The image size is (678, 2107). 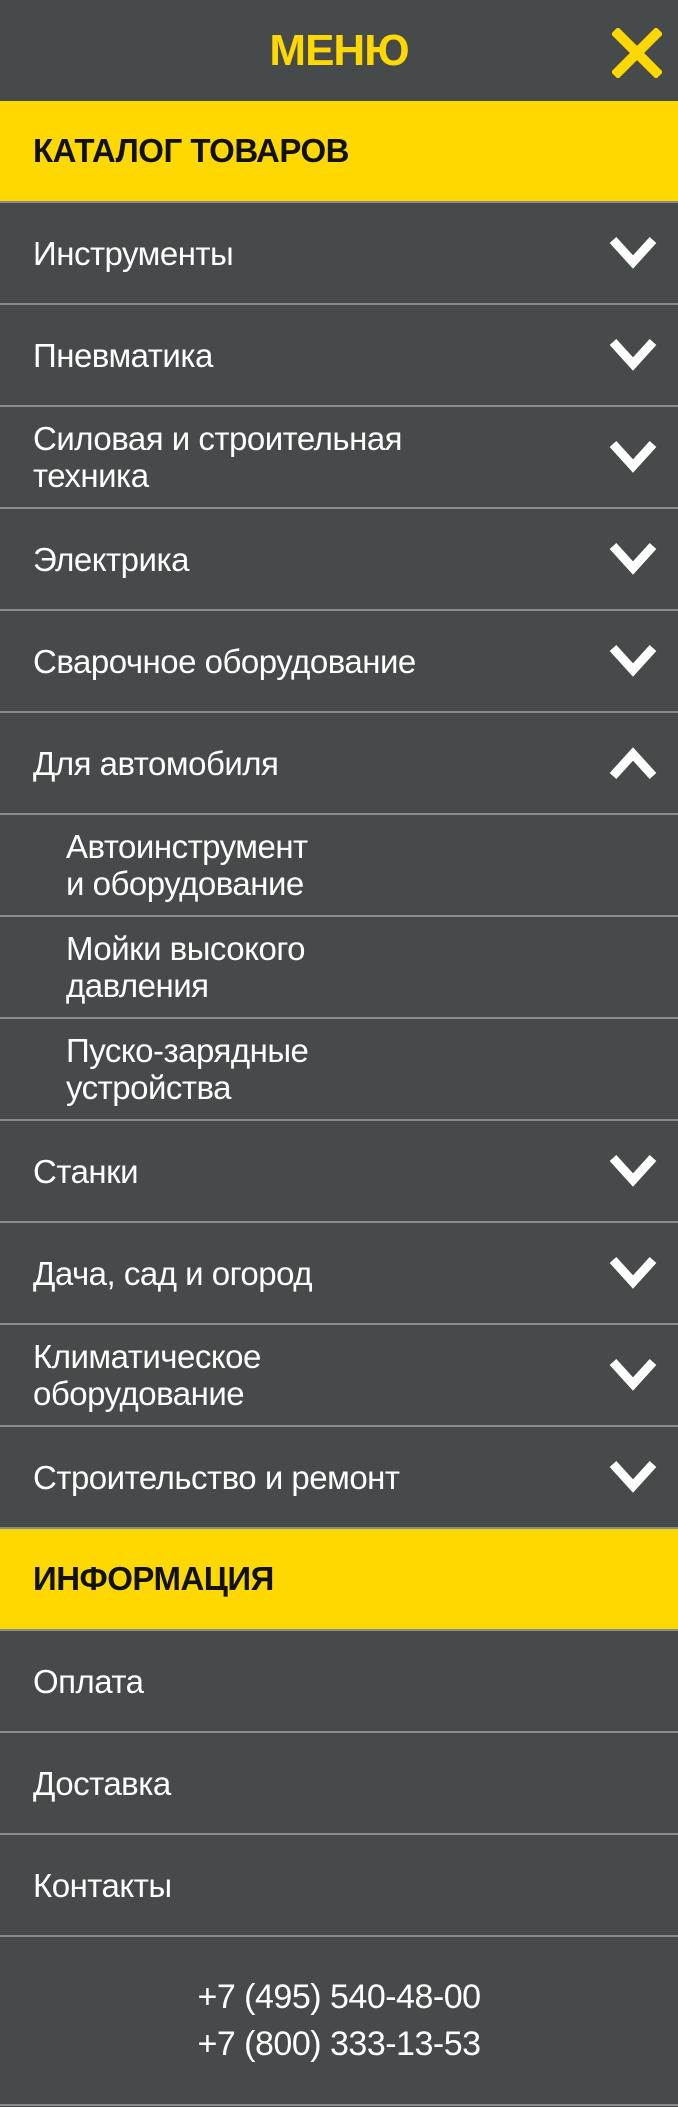 What do you see at coordinates (339, 1172) in the screenshot?
I see `catalog-item: Станки` at bounding box center [339, 1172].